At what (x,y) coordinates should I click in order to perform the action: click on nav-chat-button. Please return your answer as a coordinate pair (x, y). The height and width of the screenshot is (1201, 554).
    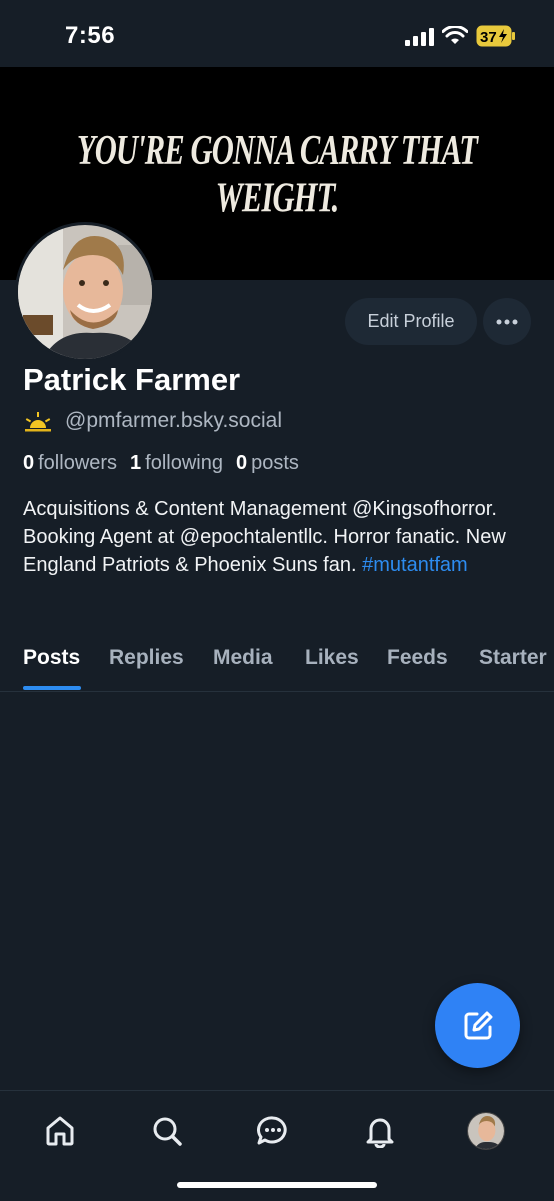
    Looking at the image, I should click on (273, 1131).